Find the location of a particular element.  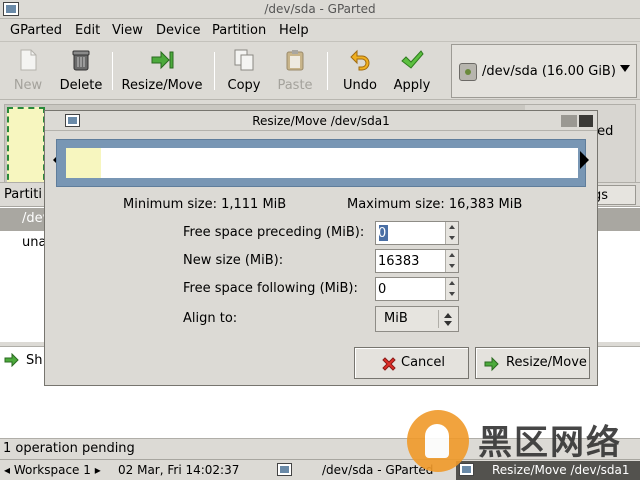

combo-separator is located at coordinates (438, 319).